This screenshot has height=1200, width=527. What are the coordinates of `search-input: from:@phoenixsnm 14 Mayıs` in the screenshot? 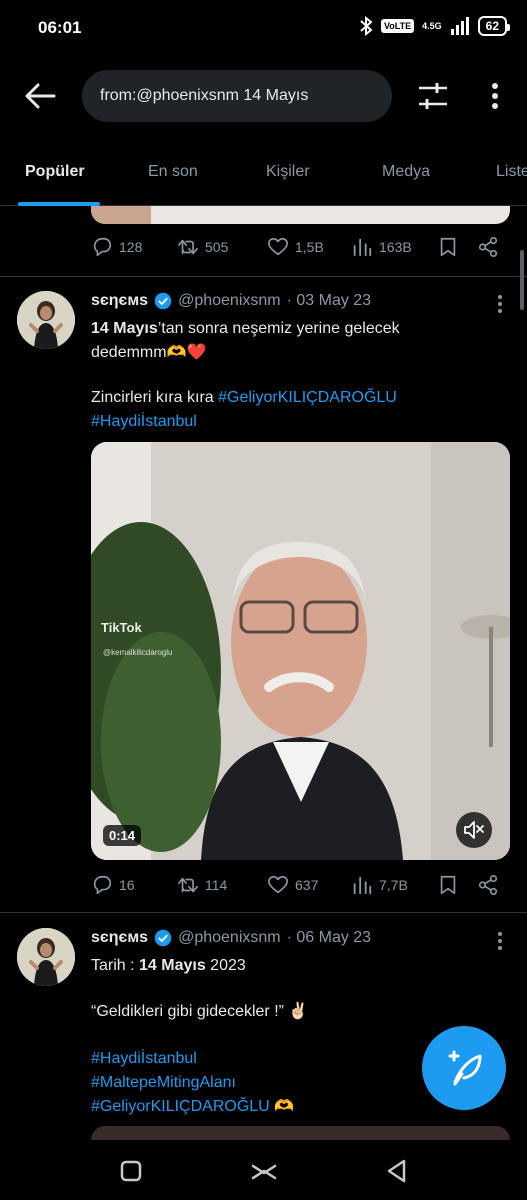 It's located at (237, 96).